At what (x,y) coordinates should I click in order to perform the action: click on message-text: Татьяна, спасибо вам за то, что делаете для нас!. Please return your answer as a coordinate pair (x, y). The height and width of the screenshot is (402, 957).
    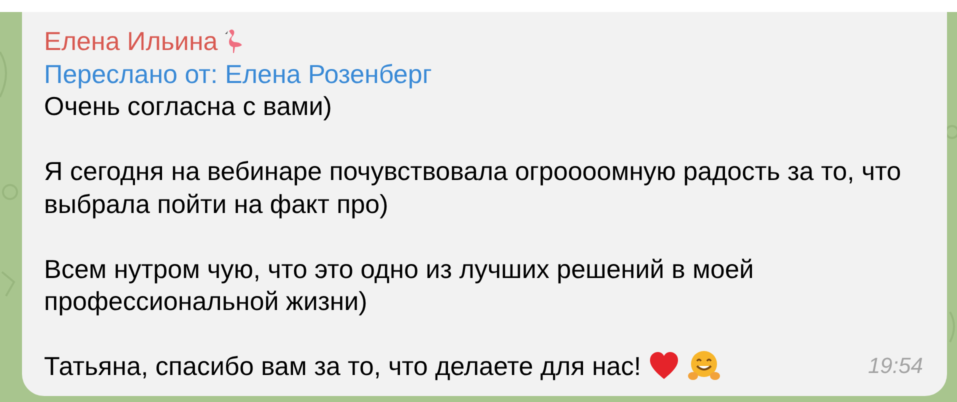
    Looking at the image, I should click on (343, 366).